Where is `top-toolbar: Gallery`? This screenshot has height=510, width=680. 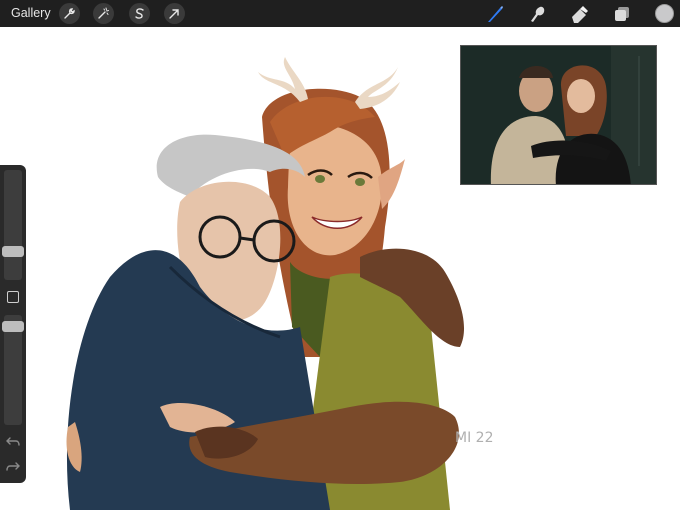
top-toolbar: Gallery is located at coordinates (340, 13).